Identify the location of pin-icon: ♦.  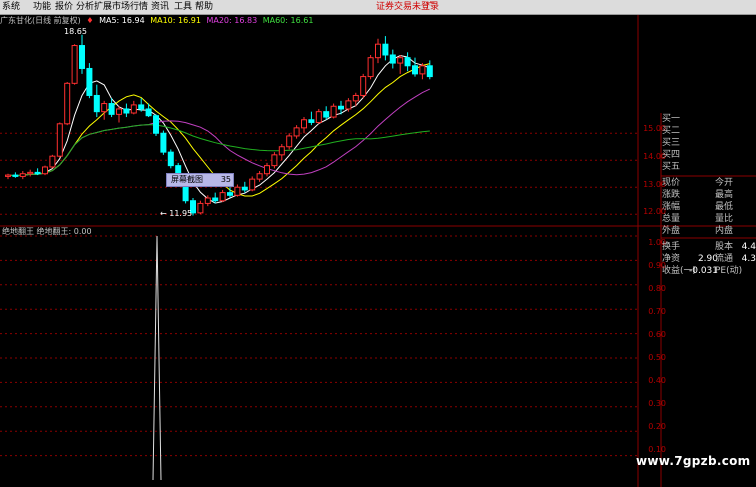
(90, 20).